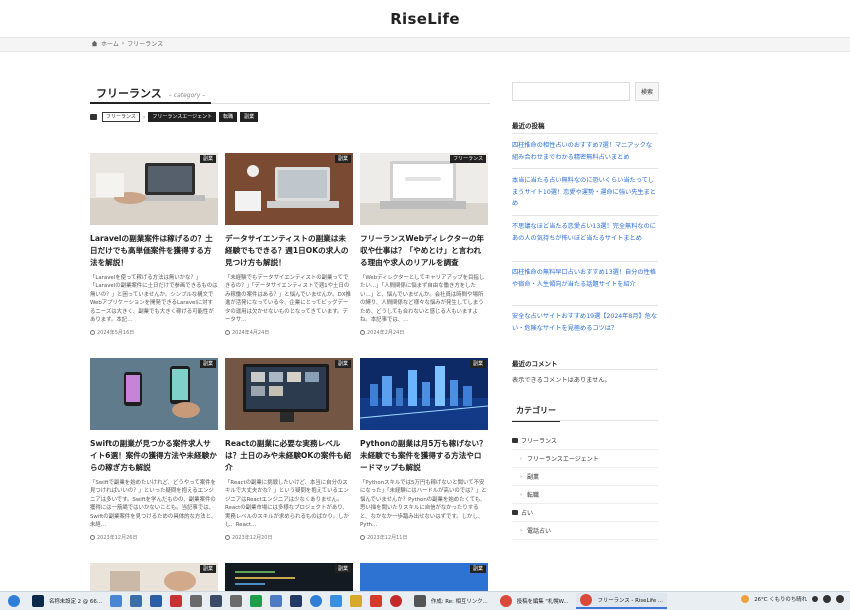  Describe the element at coordinates (155, 601) in the screenshot. I see `mail-icon` at that location.